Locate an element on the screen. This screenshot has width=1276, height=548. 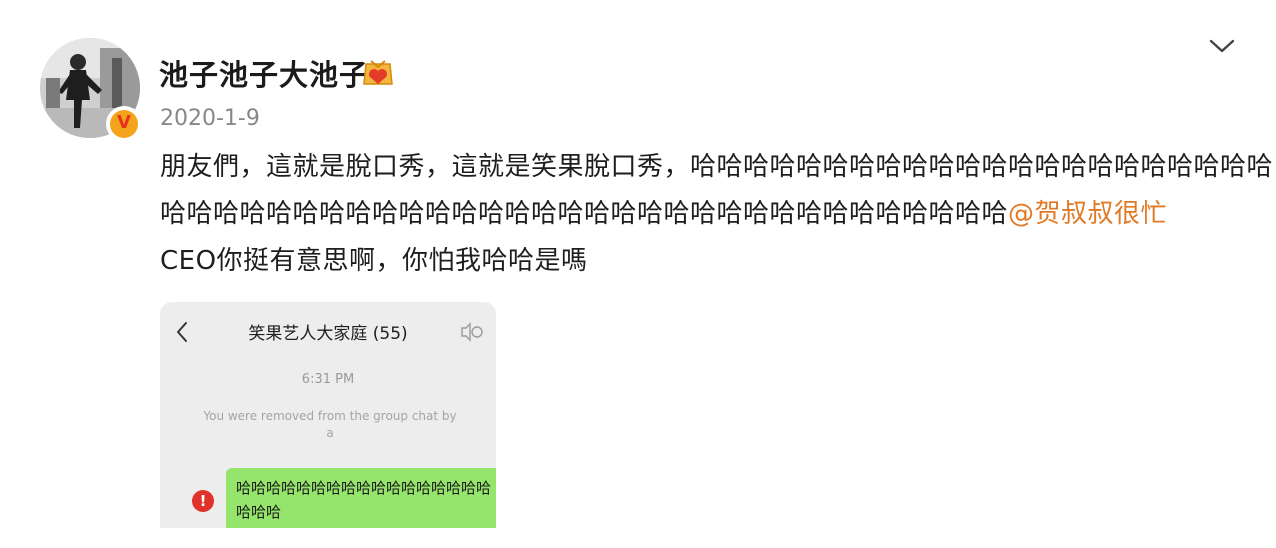
post-date: 2020-1-9 is located at coordinates (210, 118).